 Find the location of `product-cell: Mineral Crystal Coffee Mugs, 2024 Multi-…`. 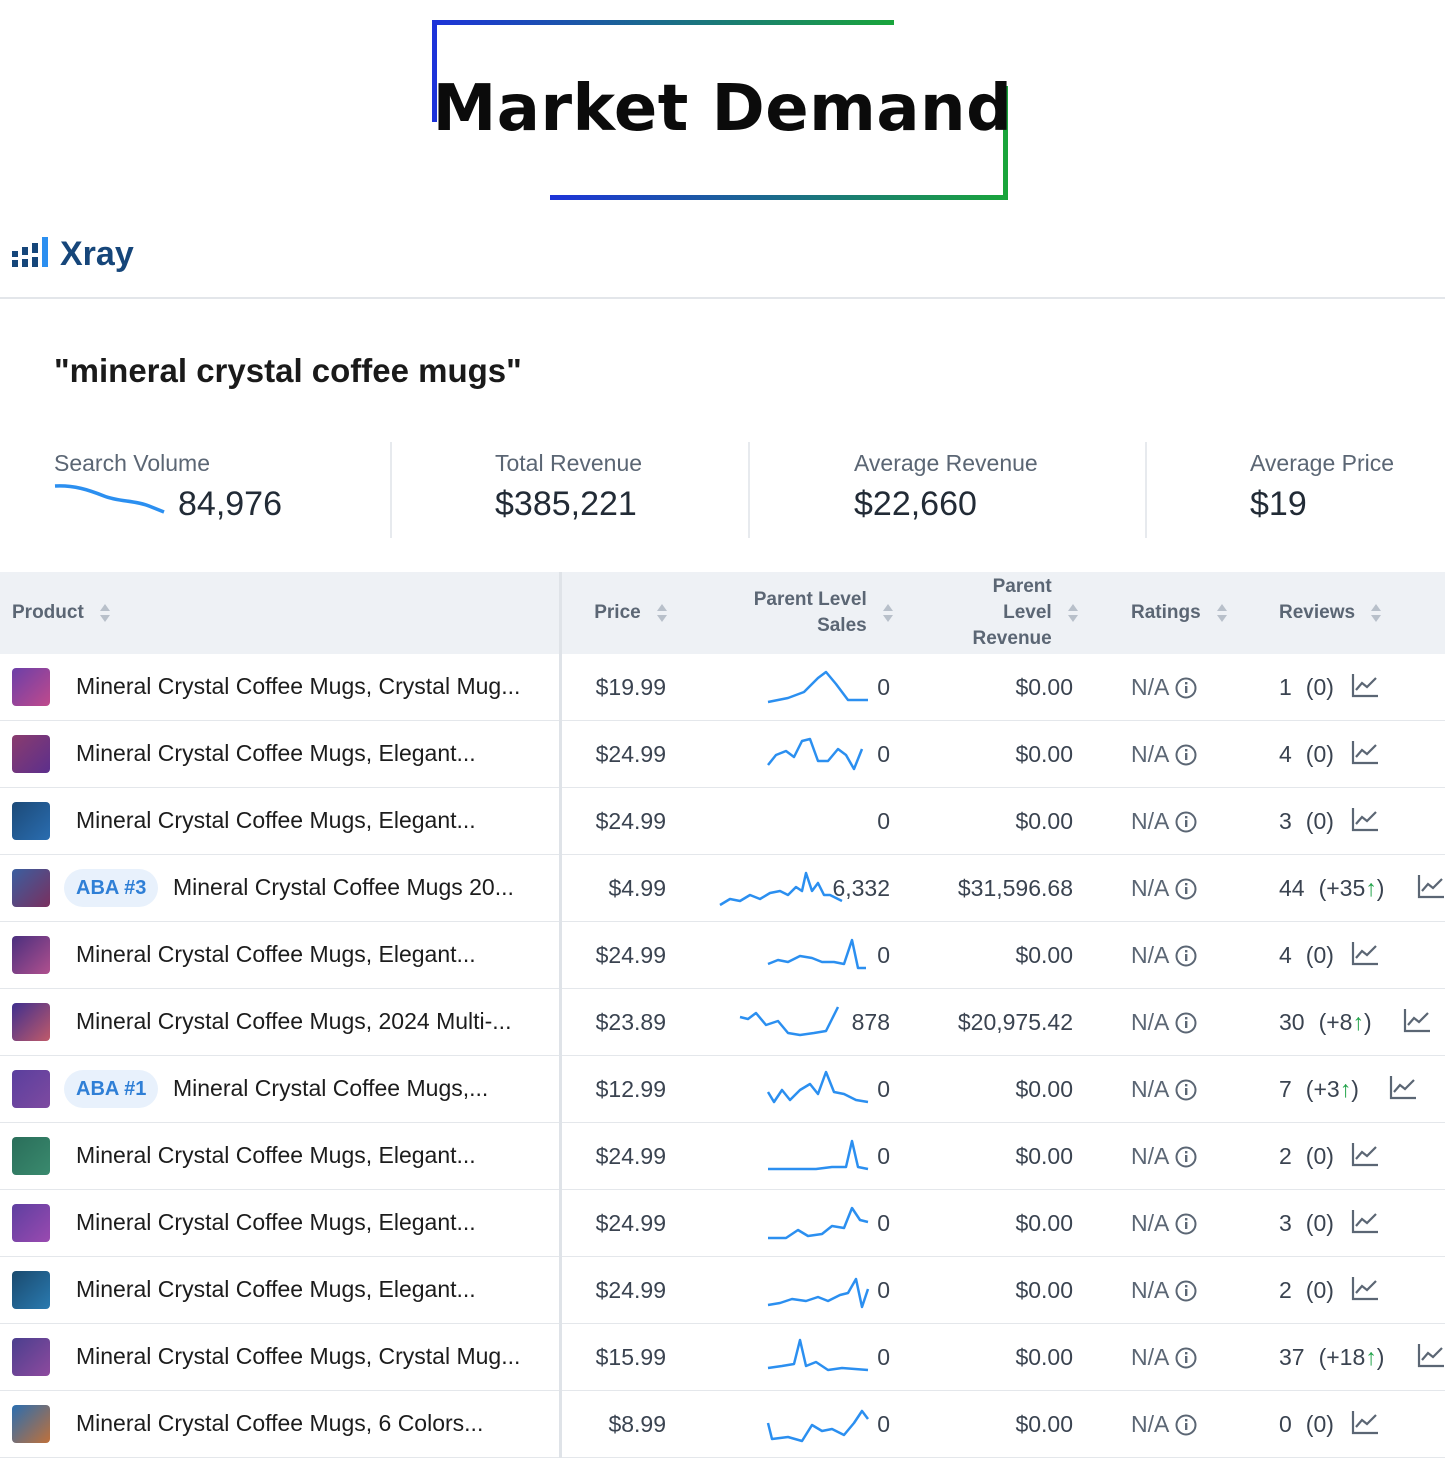

product-cell: Mineral Crystal Coffee Mugs, 2024 Multi-… is located at coordinates (281, 1022).